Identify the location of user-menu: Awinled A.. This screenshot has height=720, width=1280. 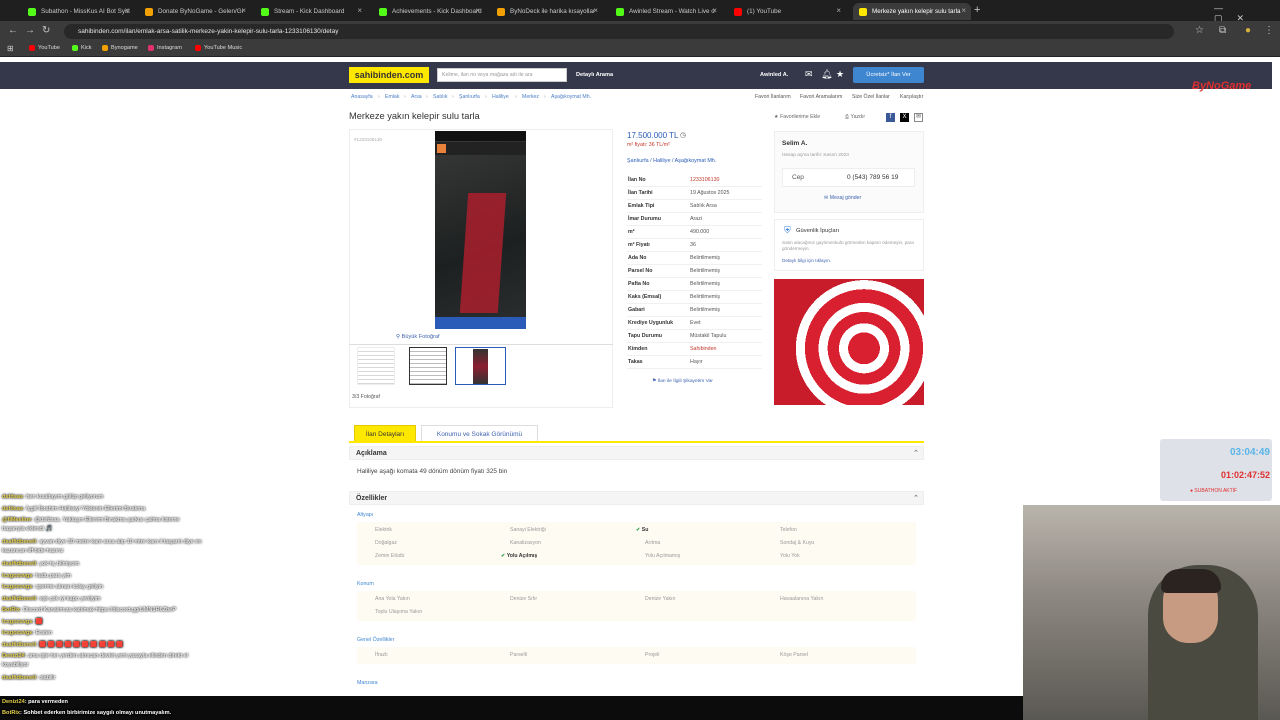
(774, 75).